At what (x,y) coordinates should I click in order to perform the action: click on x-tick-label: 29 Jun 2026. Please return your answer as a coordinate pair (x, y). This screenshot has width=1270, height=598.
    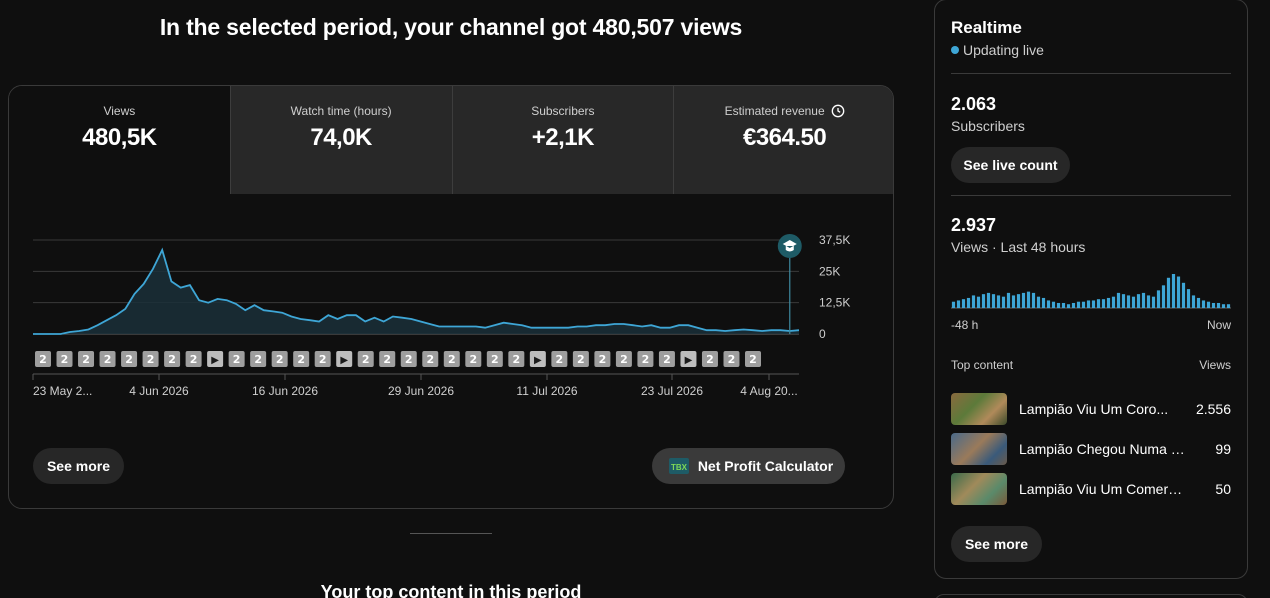
    Looking at the image, I should click on (421, 391).